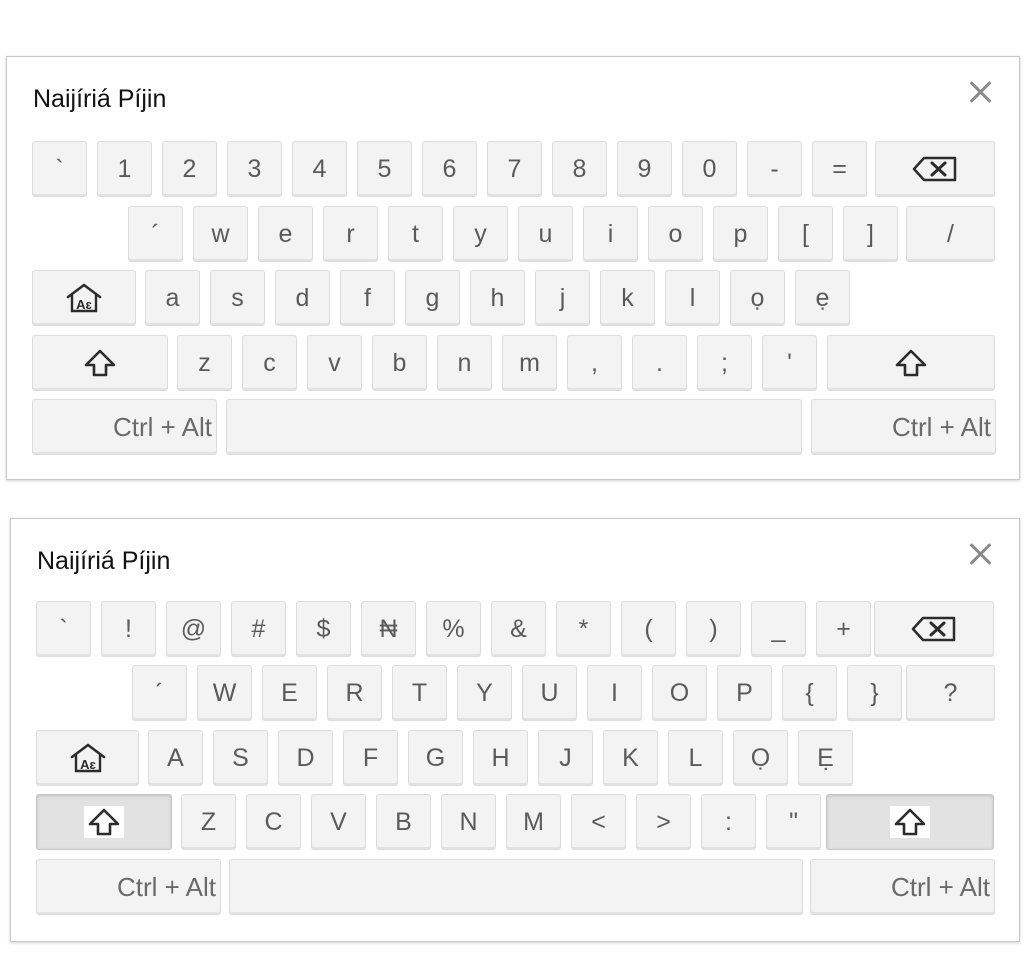 Image resolution: width=1024 pixels, height=972 pixels. Describe the element at coordinates (843, 629) in the screenshot. I see `key: +` at that location.